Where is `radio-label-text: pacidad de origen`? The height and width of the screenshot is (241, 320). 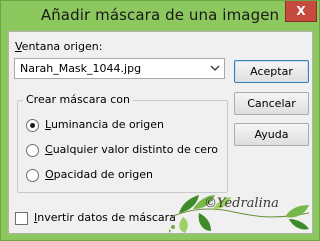
radio-label-text: pacidad de origen is located at coordinates (103, 174).